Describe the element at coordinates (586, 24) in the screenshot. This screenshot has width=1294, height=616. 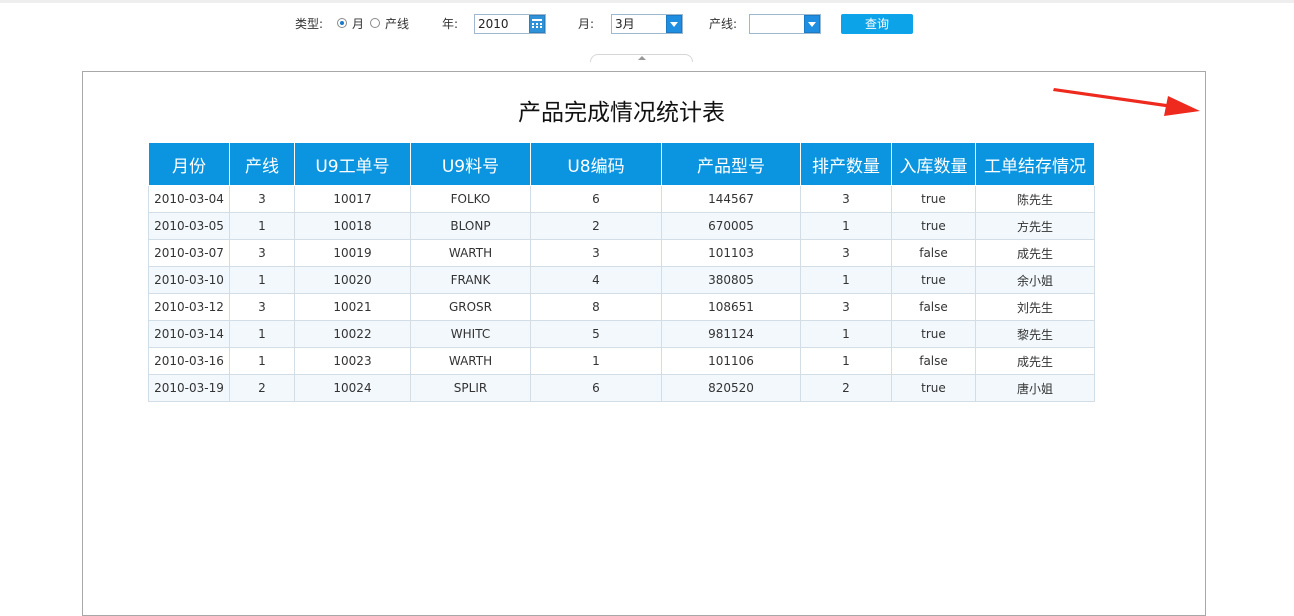
I see `month-label: 月:` at that location.